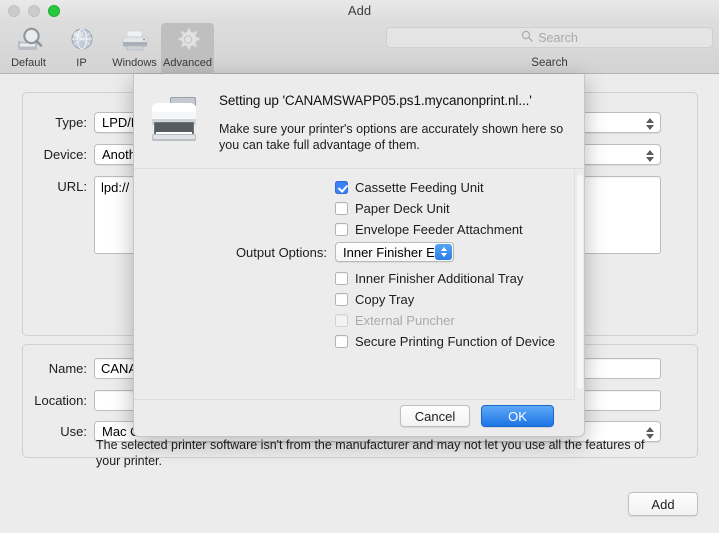 The width and height of the screenshot is (719, 533). I want to click on checkbox-copy-tray, so click(341, 299).